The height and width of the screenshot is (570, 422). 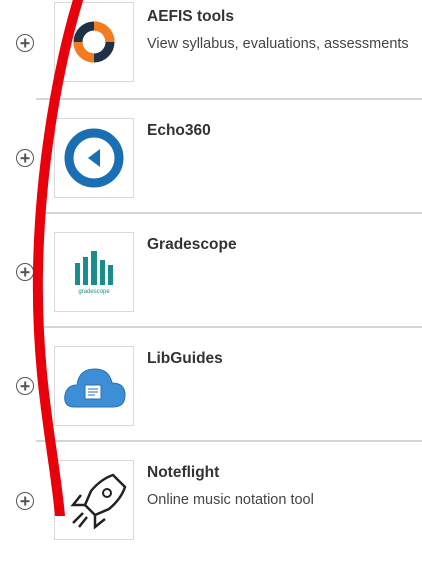 I want to click on gradescope-bars-icon: gradescope, so click(x=94, y=272).